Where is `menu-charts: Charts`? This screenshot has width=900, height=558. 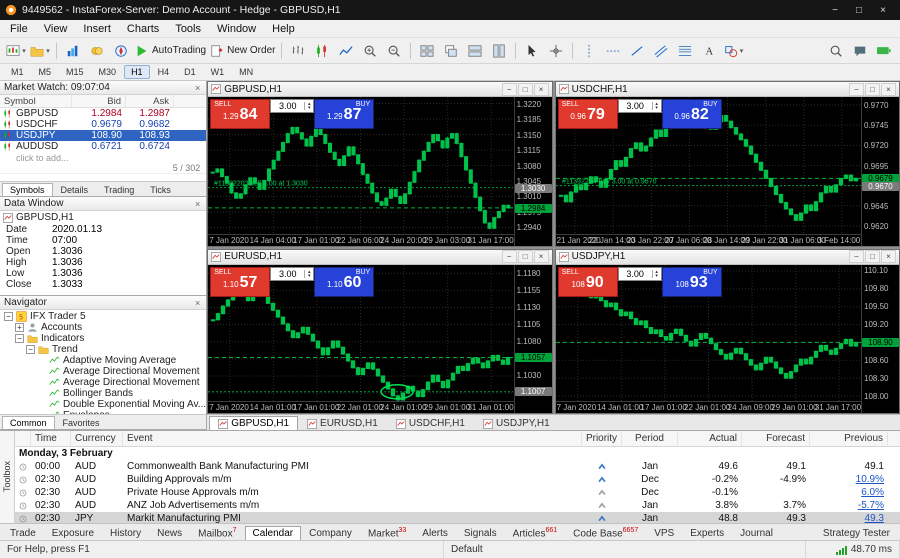 menu-charts: Charts is located at coordinates (143, 29).